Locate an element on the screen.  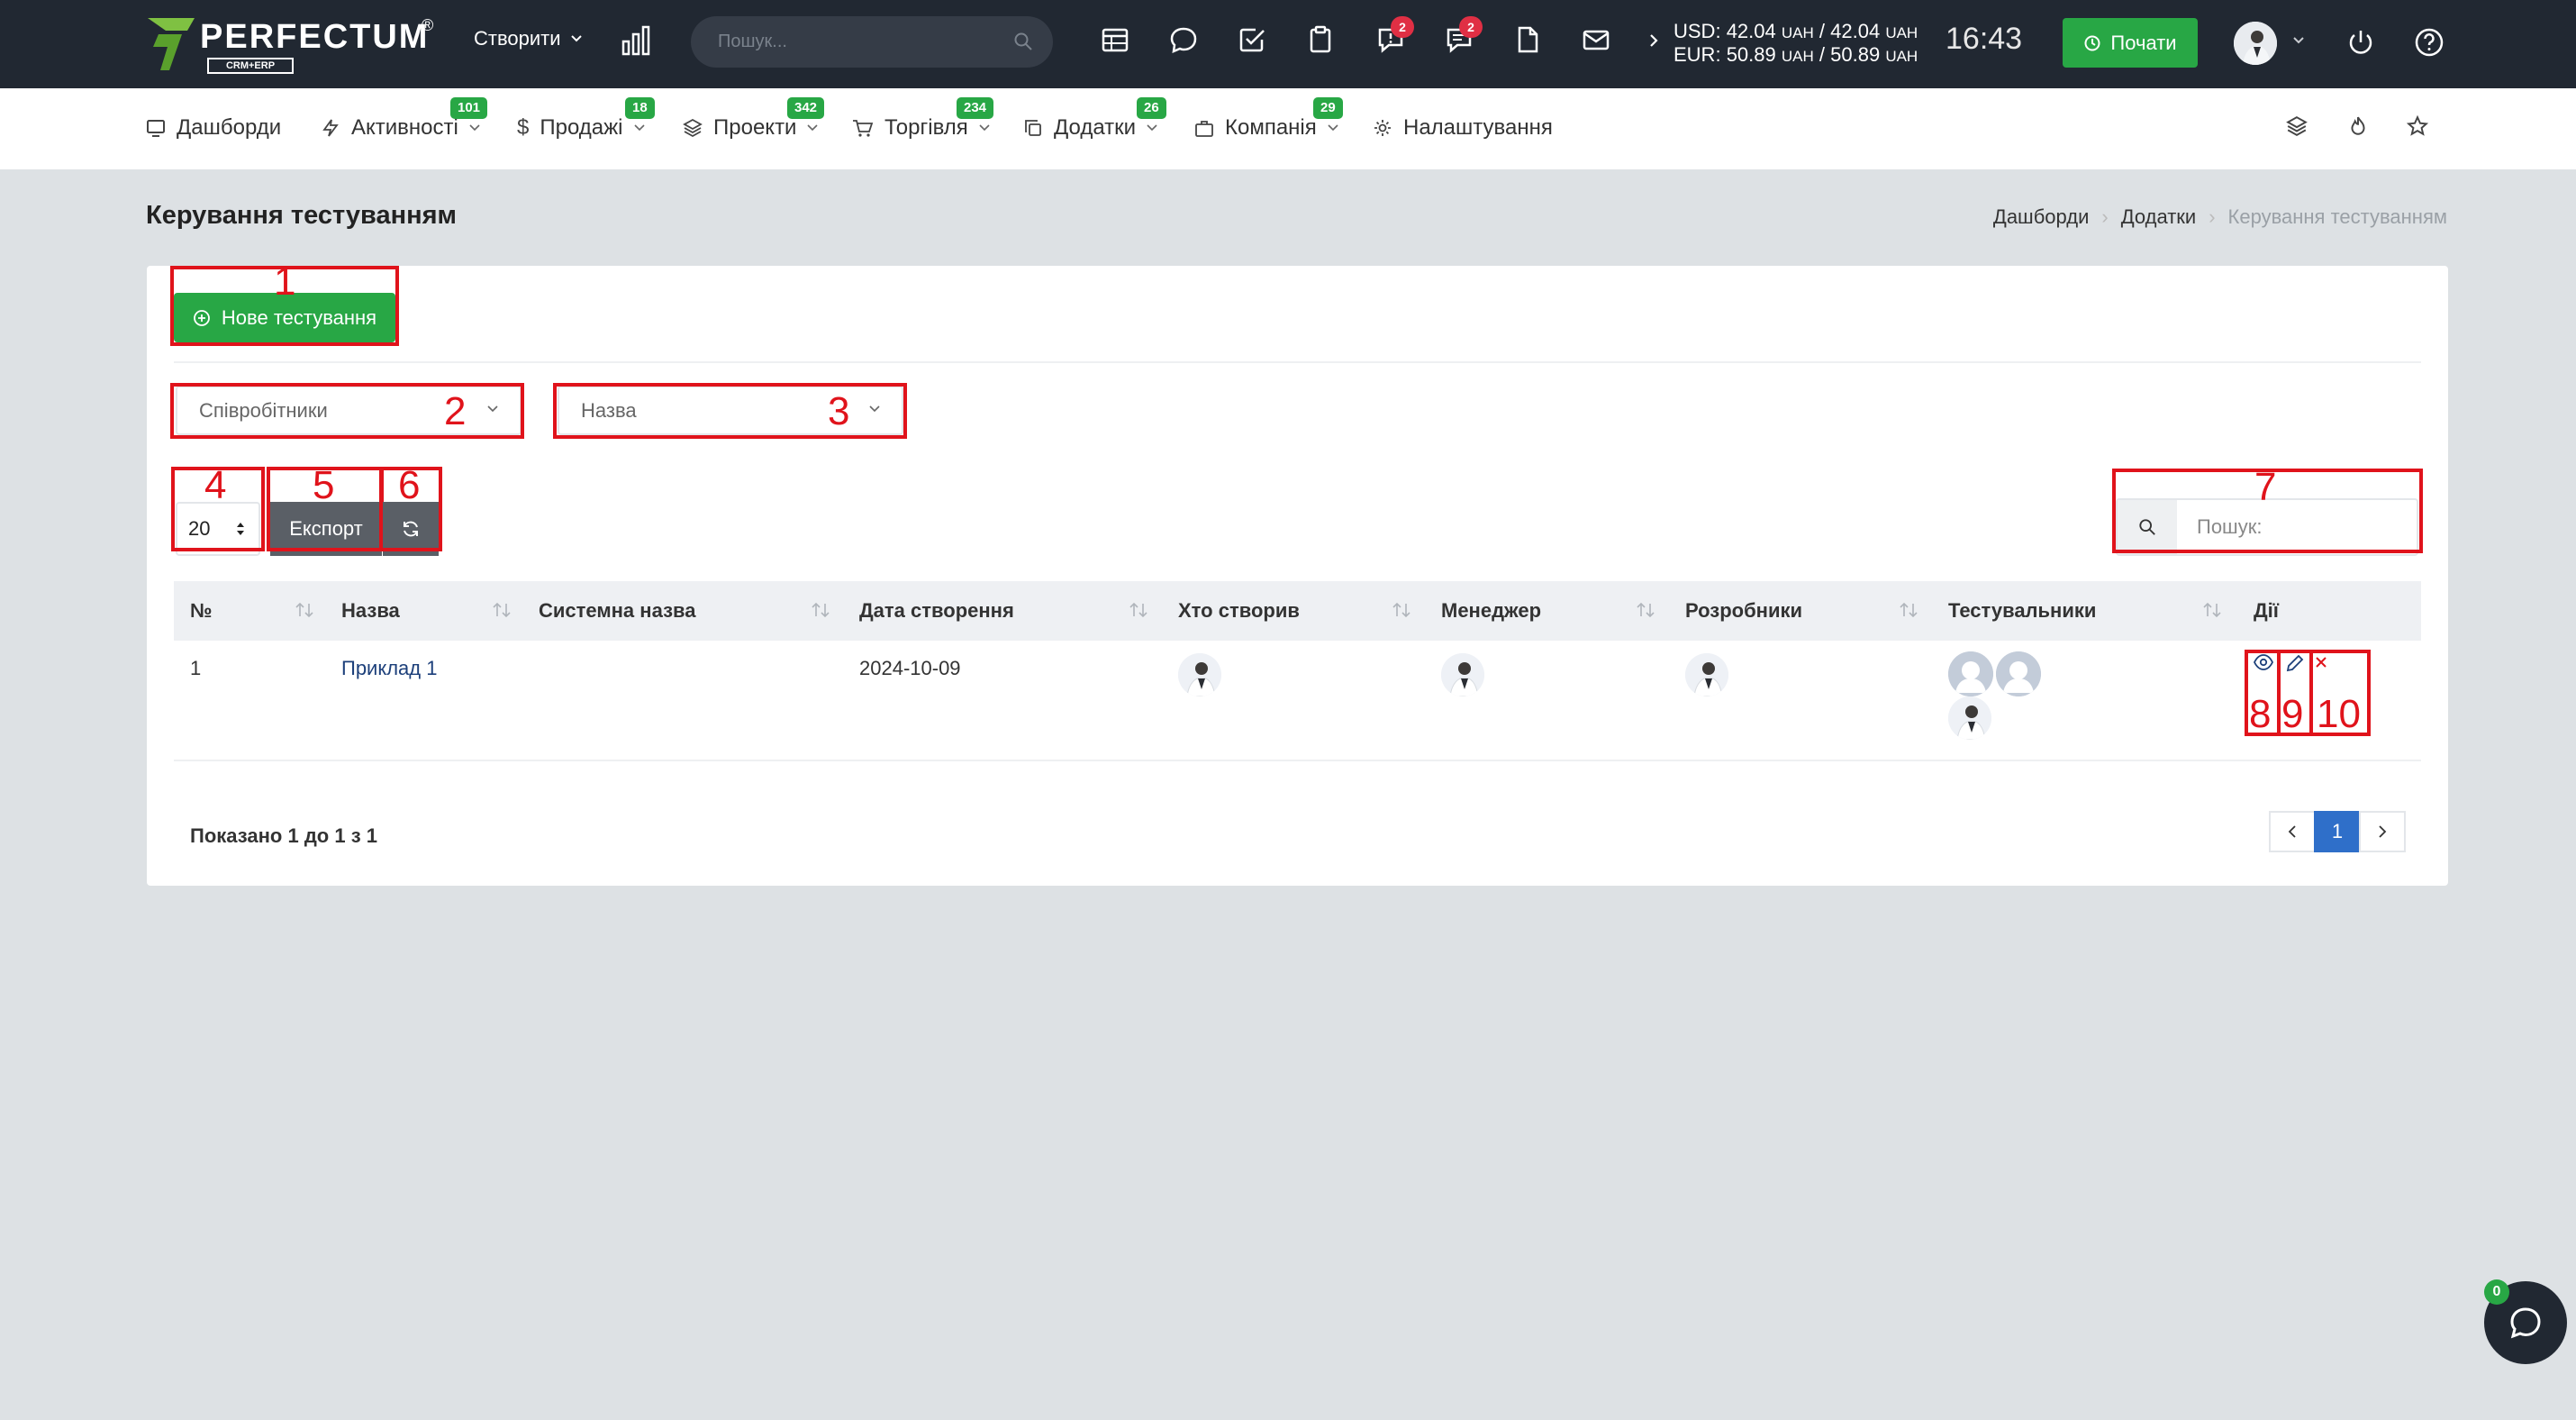
chat-bubble-icon is located at coordinates (2525, 1323).